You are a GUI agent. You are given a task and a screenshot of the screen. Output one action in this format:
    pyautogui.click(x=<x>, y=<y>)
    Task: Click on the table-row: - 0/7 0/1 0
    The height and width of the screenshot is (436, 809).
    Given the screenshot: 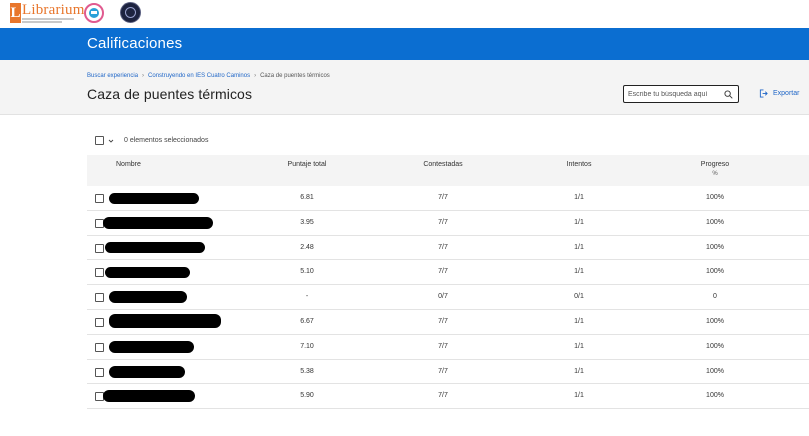 What is the action you would take?
    pyautogui.click(x=448, y=297)
    